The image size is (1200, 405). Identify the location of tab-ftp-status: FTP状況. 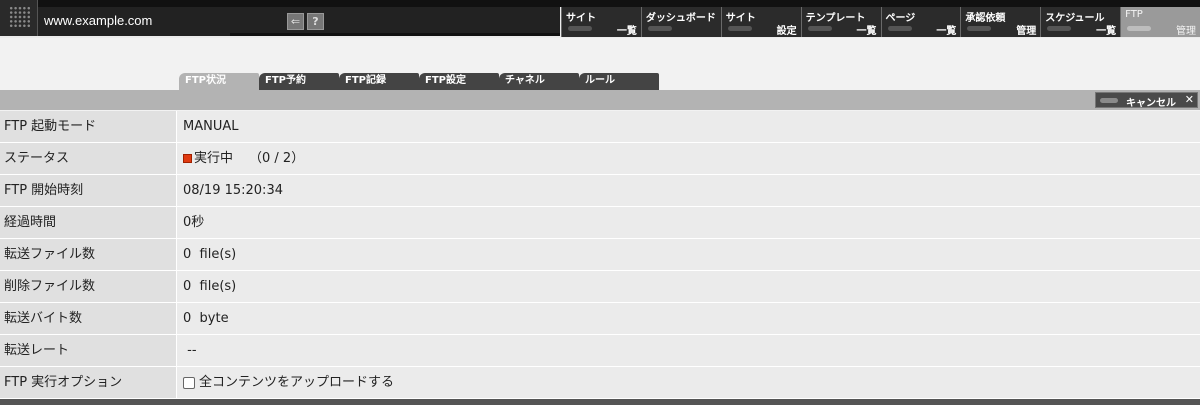
(219, 81).